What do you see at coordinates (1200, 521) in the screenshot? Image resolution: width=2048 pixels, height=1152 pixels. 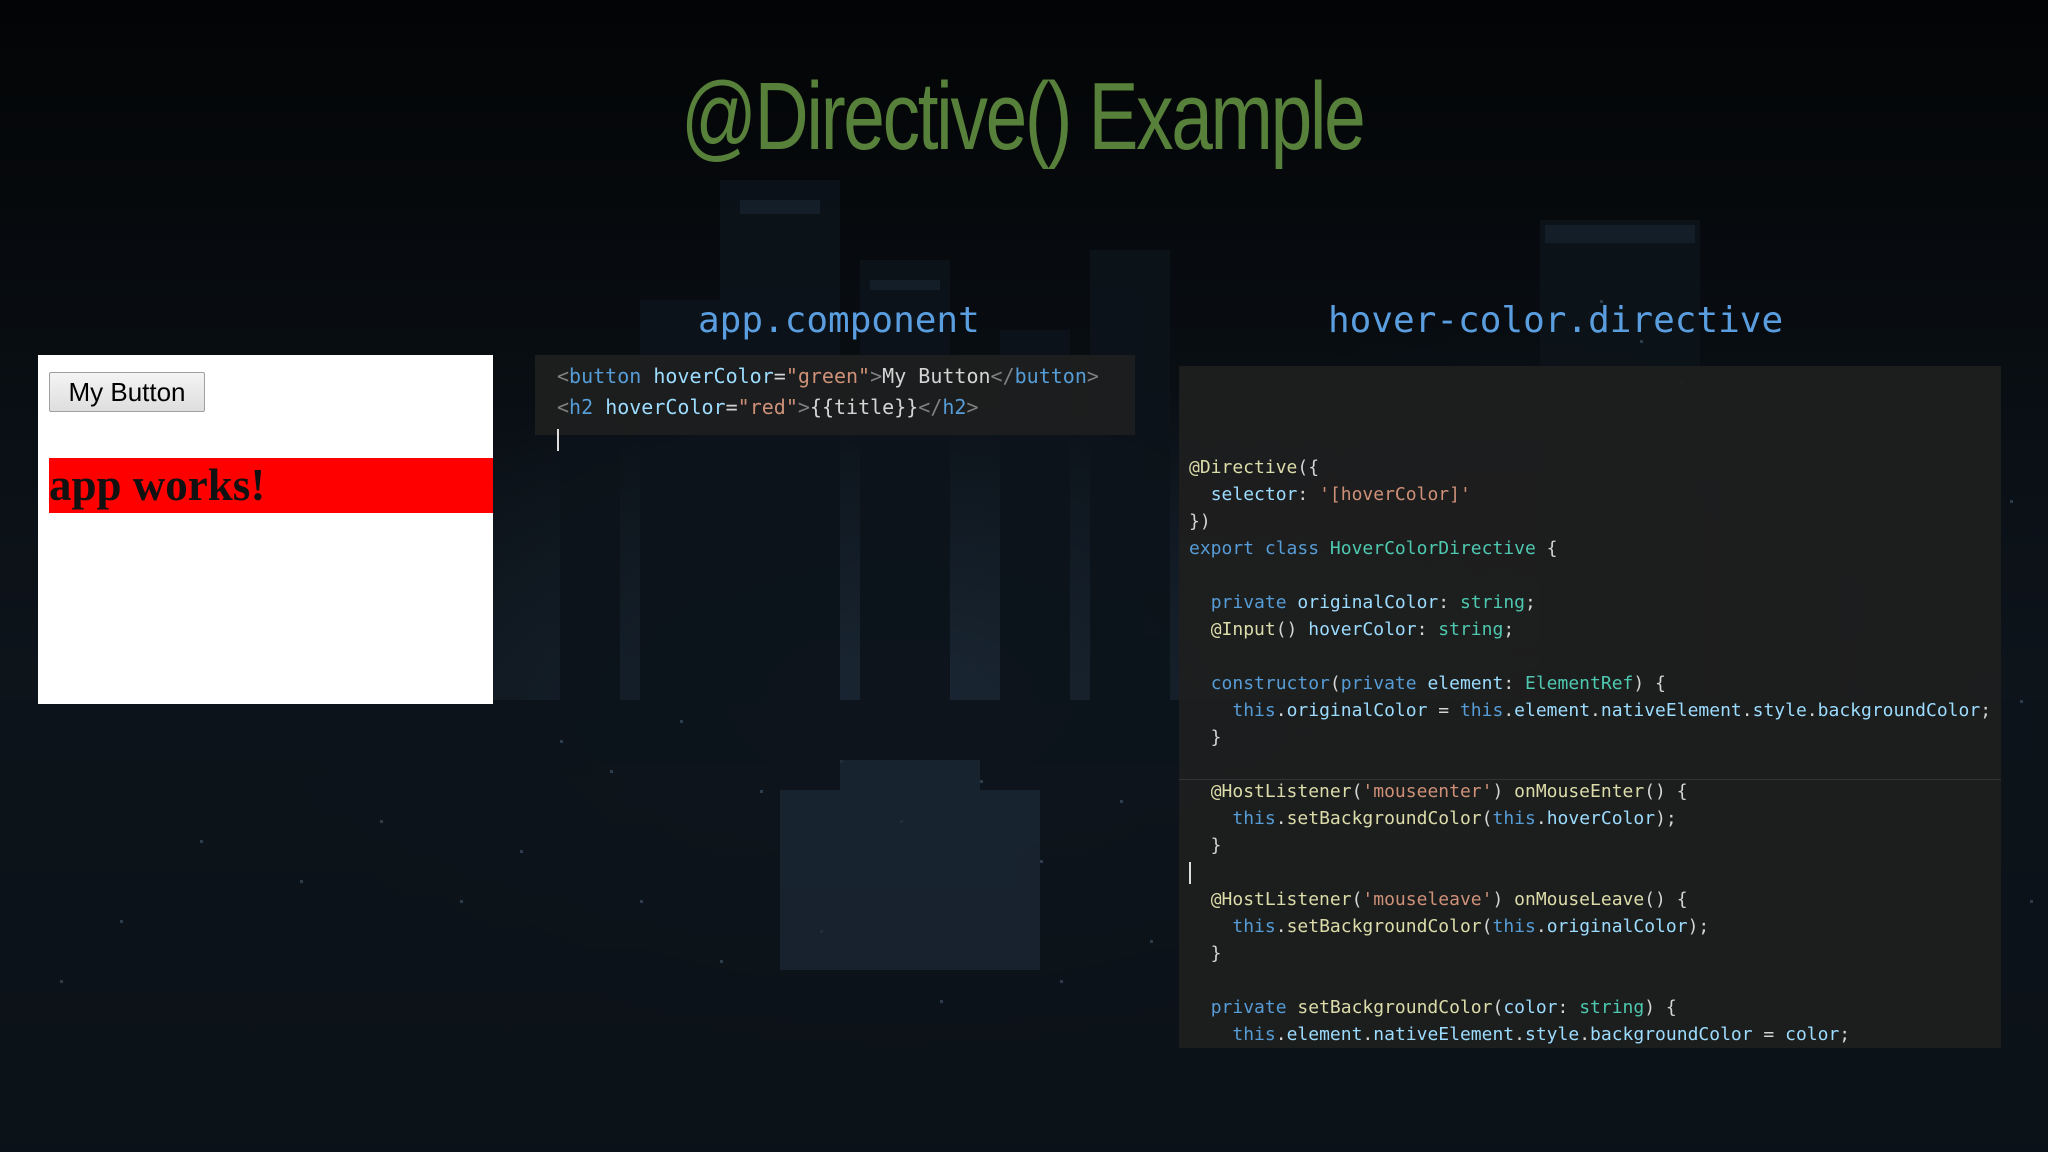 I see `code-token: })` at bounding box center [1200, 521].